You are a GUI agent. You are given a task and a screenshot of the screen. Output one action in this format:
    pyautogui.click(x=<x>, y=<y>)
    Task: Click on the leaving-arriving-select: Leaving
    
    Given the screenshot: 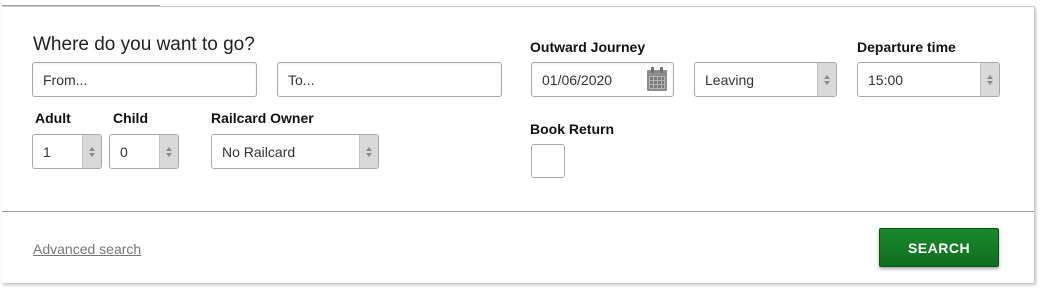 What is the action you would take?
    pyautogui.click(x=765, y=79)
    